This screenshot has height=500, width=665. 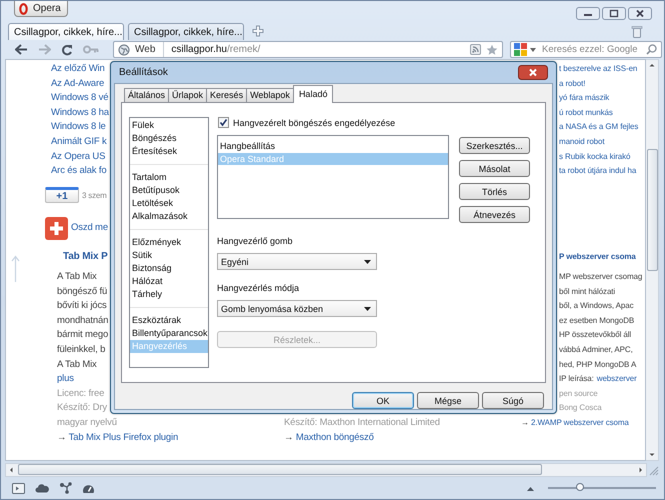 What do you see at coordinates (89, 227) in the screenshot?
I see `share-link: Oszd me` at bounding box center [89, 227].